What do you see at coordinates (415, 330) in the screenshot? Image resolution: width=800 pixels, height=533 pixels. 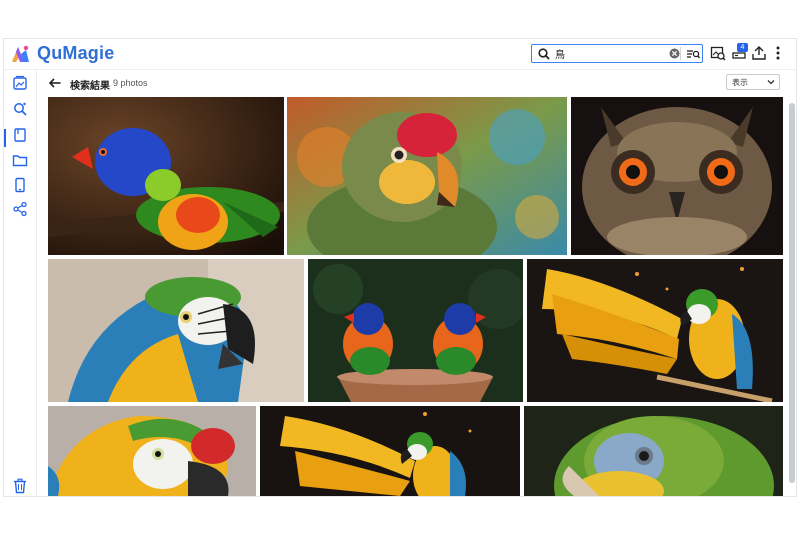 I see `photo-lorikeets-pair` at bounding box center [415, 330].